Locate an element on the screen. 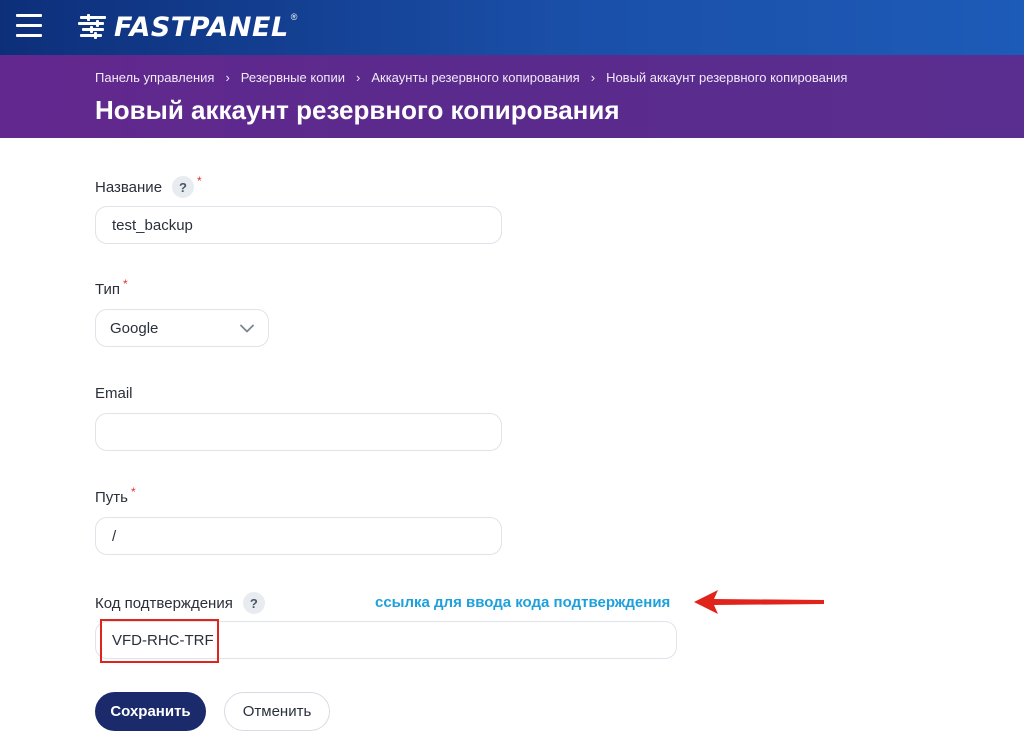 This screenshot has height=744, width=1024. name-label: Название ? * is located at coordinates (148, 186).